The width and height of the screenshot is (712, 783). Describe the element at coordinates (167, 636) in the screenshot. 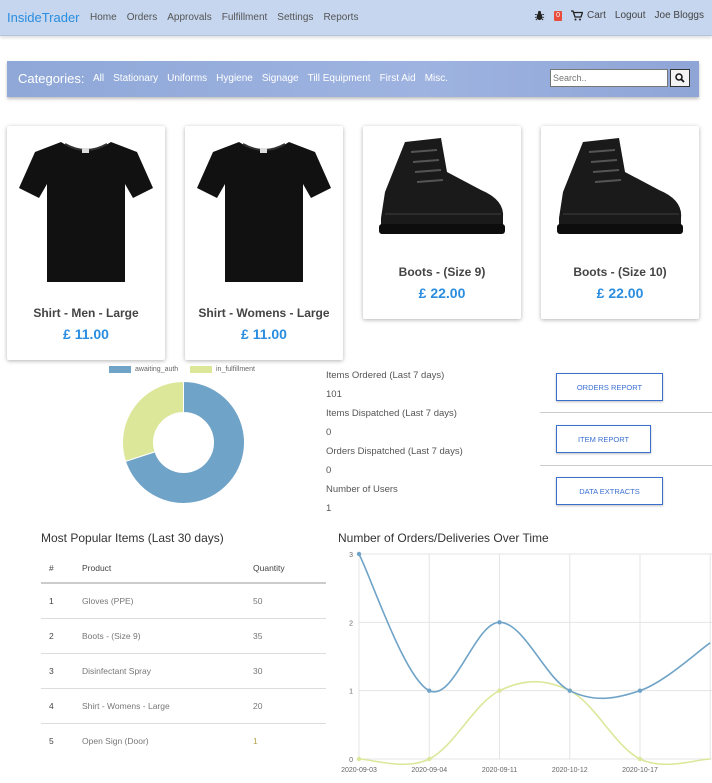

I see `row-product: Boots - (Size 9)` at that location.